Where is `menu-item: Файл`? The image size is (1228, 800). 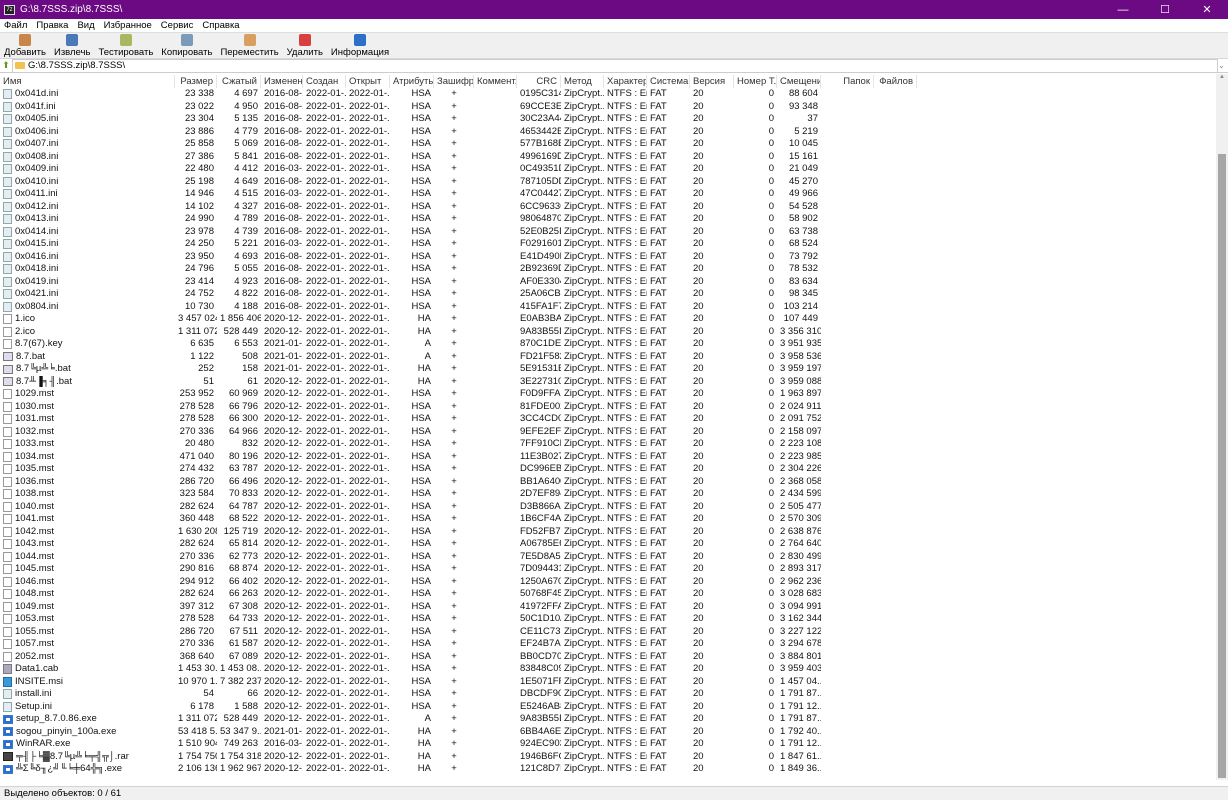
menu-item: Файл is located at coordinates (15, 25).